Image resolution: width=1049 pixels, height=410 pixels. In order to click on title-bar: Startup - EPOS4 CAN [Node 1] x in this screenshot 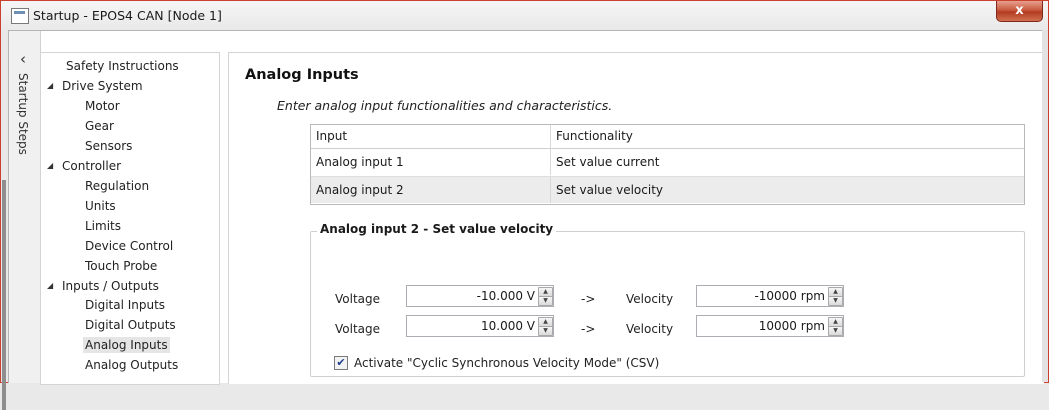, I will do `click(524, 15)`.